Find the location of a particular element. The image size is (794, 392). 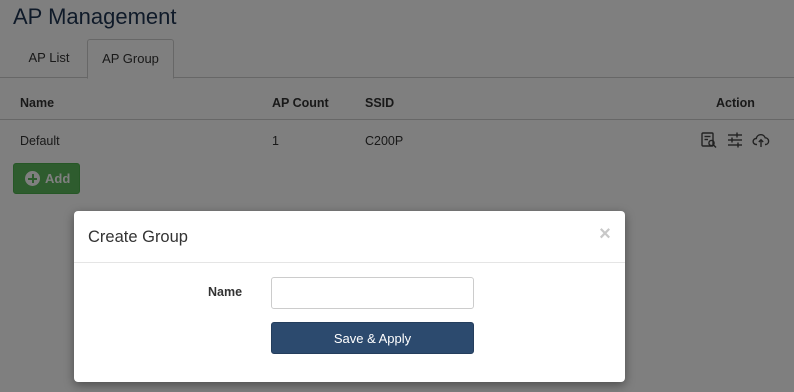

save-and-apply-button: Save & Apply is located at coordinates (372, 338).